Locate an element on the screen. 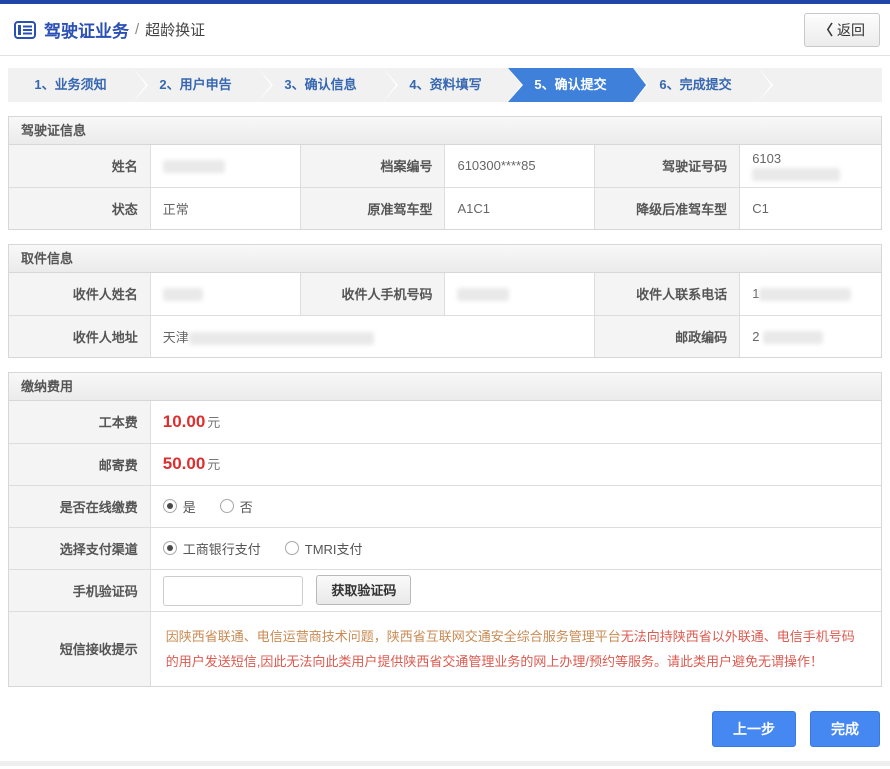  step-1-business-notice: 1、业务须知 is located at coordinates (78, 85).